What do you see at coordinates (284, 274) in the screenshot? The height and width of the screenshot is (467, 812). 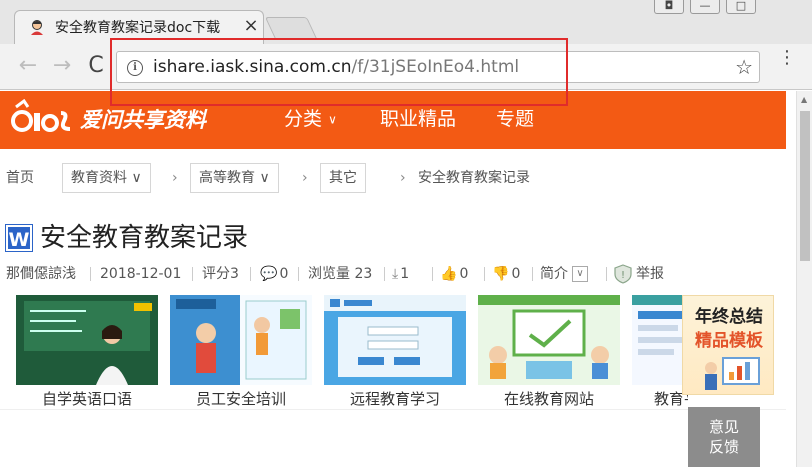 I see `comment-count-value: 0` at bounding box center [284, 274].